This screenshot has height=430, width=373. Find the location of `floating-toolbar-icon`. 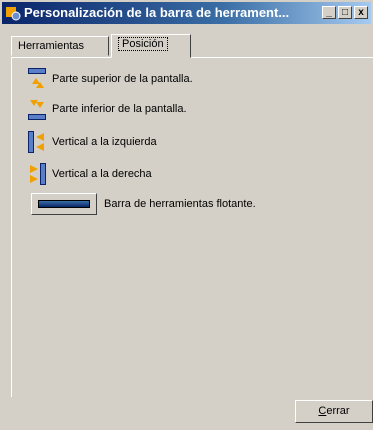

floating-toolbar-icon is located at coordinates (64, 204).